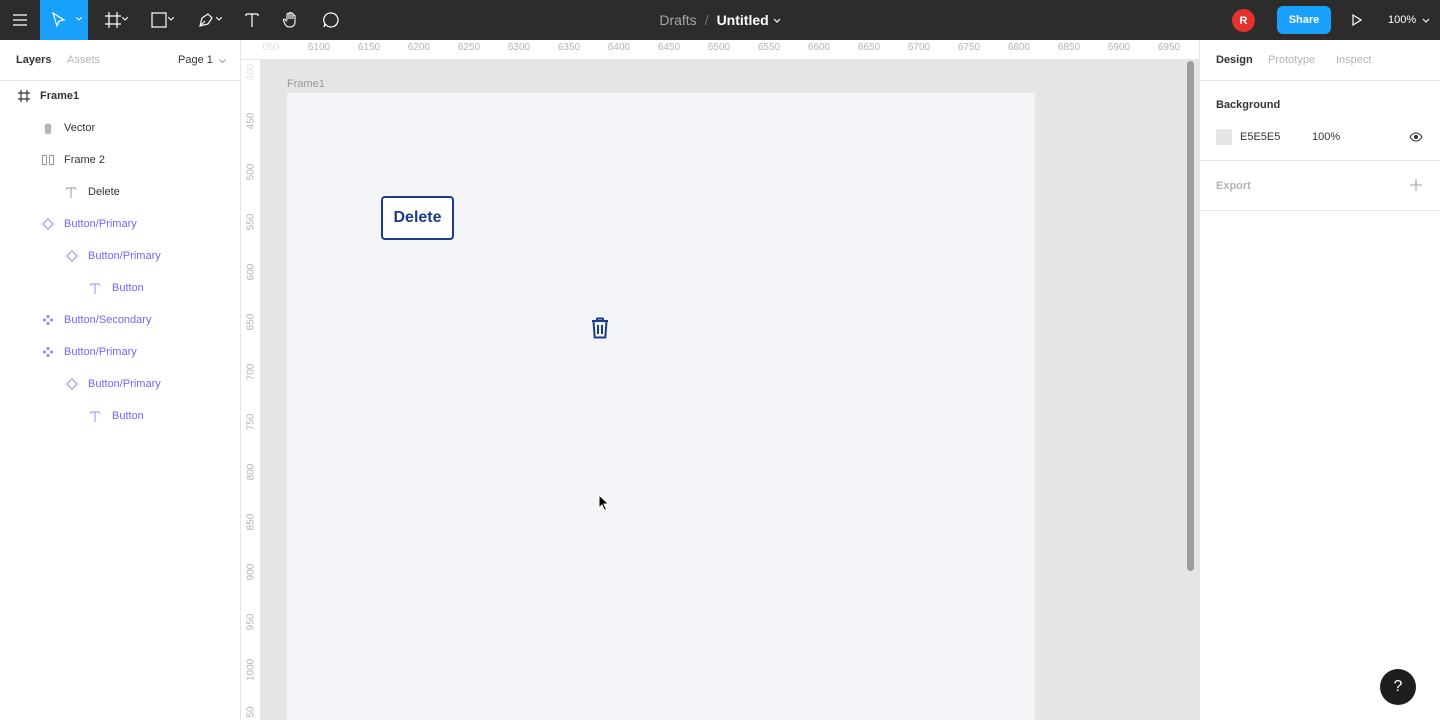  I want to click on tab-layers: Layers, so click(33, 60).